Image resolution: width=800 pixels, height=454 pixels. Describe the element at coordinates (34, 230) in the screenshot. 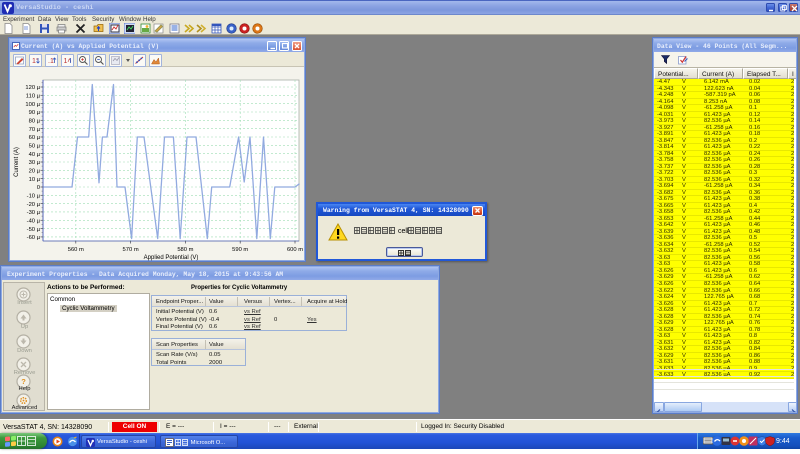

I see `svg-text: -50 µ` at that location.